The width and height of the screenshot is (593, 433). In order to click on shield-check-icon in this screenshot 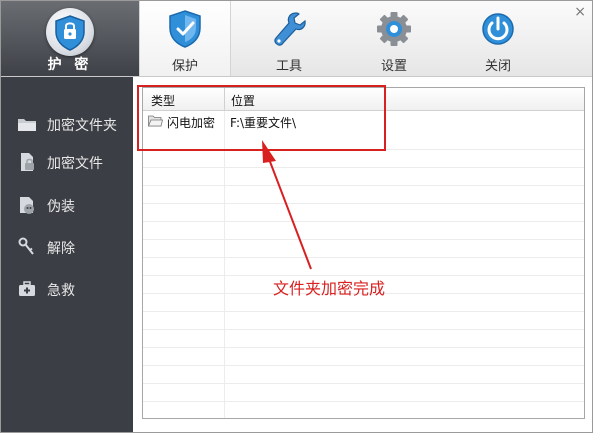, I will do `click(185, 29)`.